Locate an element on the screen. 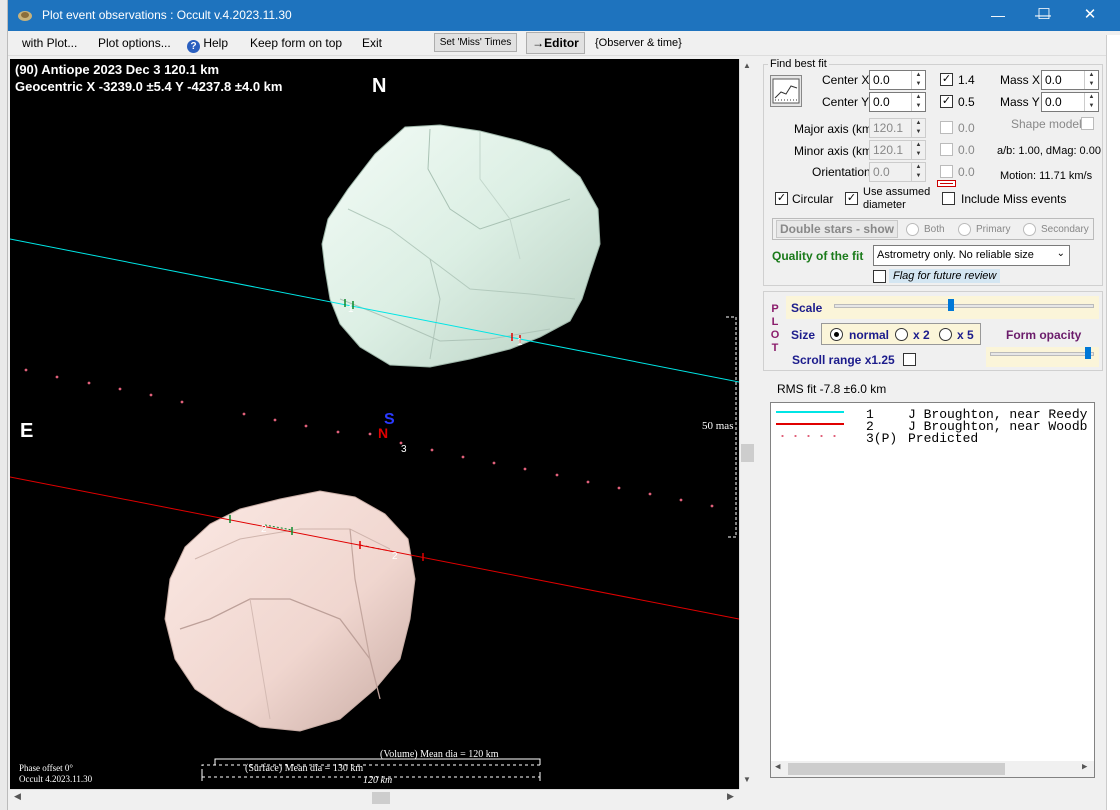  circular-checkbox: ✓ is located at coordinates (781, 198).